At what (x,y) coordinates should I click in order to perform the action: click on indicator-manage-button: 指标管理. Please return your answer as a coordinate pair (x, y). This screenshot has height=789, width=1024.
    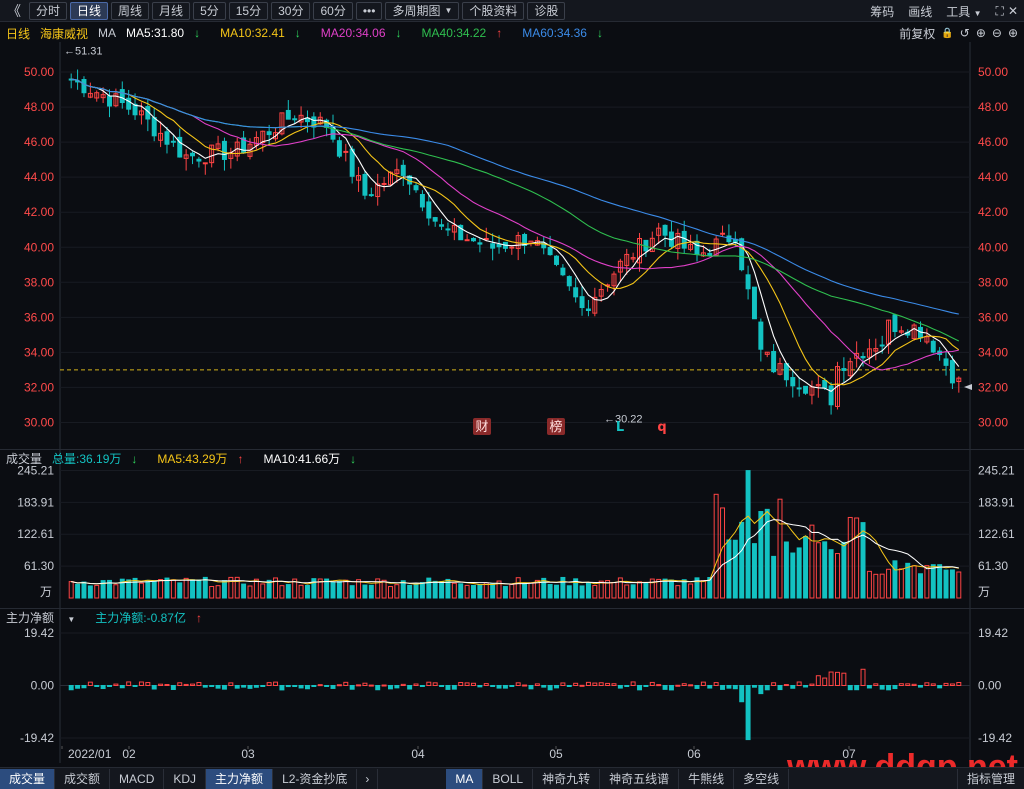
    Looking at the image, I should click on (990, 779).